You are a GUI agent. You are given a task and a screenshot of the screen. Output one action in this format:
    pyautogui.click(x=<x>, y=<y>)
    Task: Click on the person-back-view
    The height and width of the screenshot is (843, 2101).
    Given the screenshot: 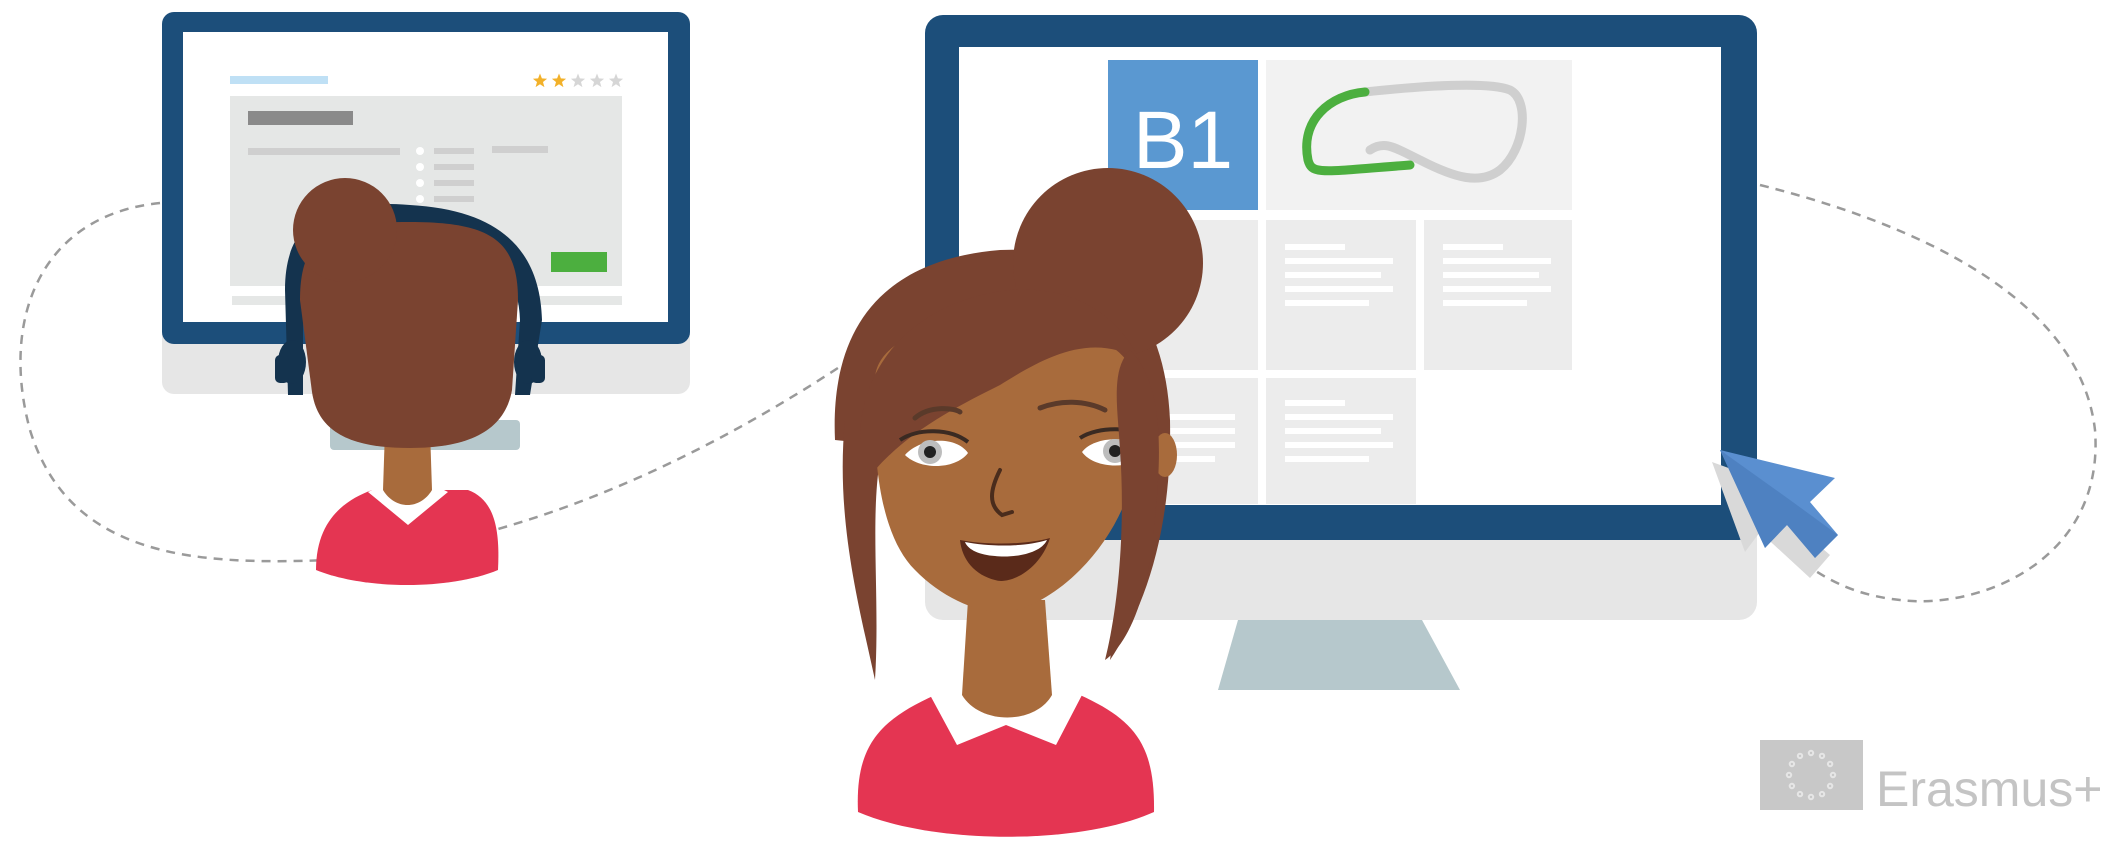 What is the action you would take?
    pyautogui.click(x=410, y=381)
    